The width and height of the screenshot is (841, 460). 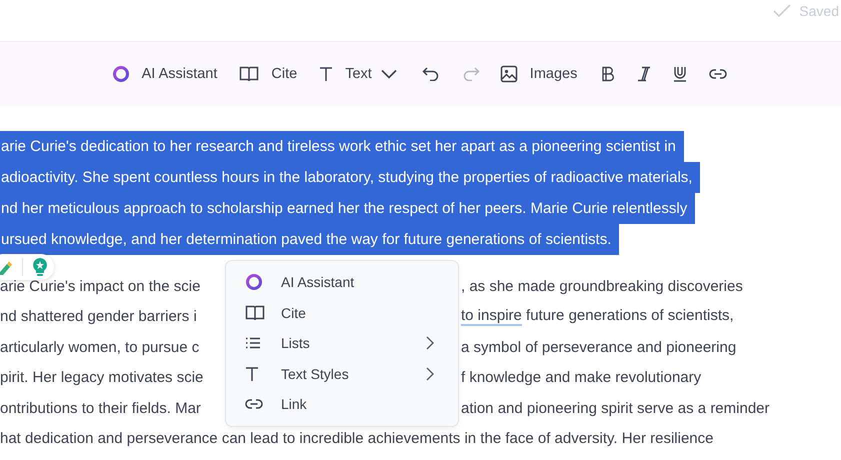 What do you see at coordinates (101, 408) in the screenshot?
I see `paragraph-text: ontributions to their fields. Mar` at bounding box center [101, 408].